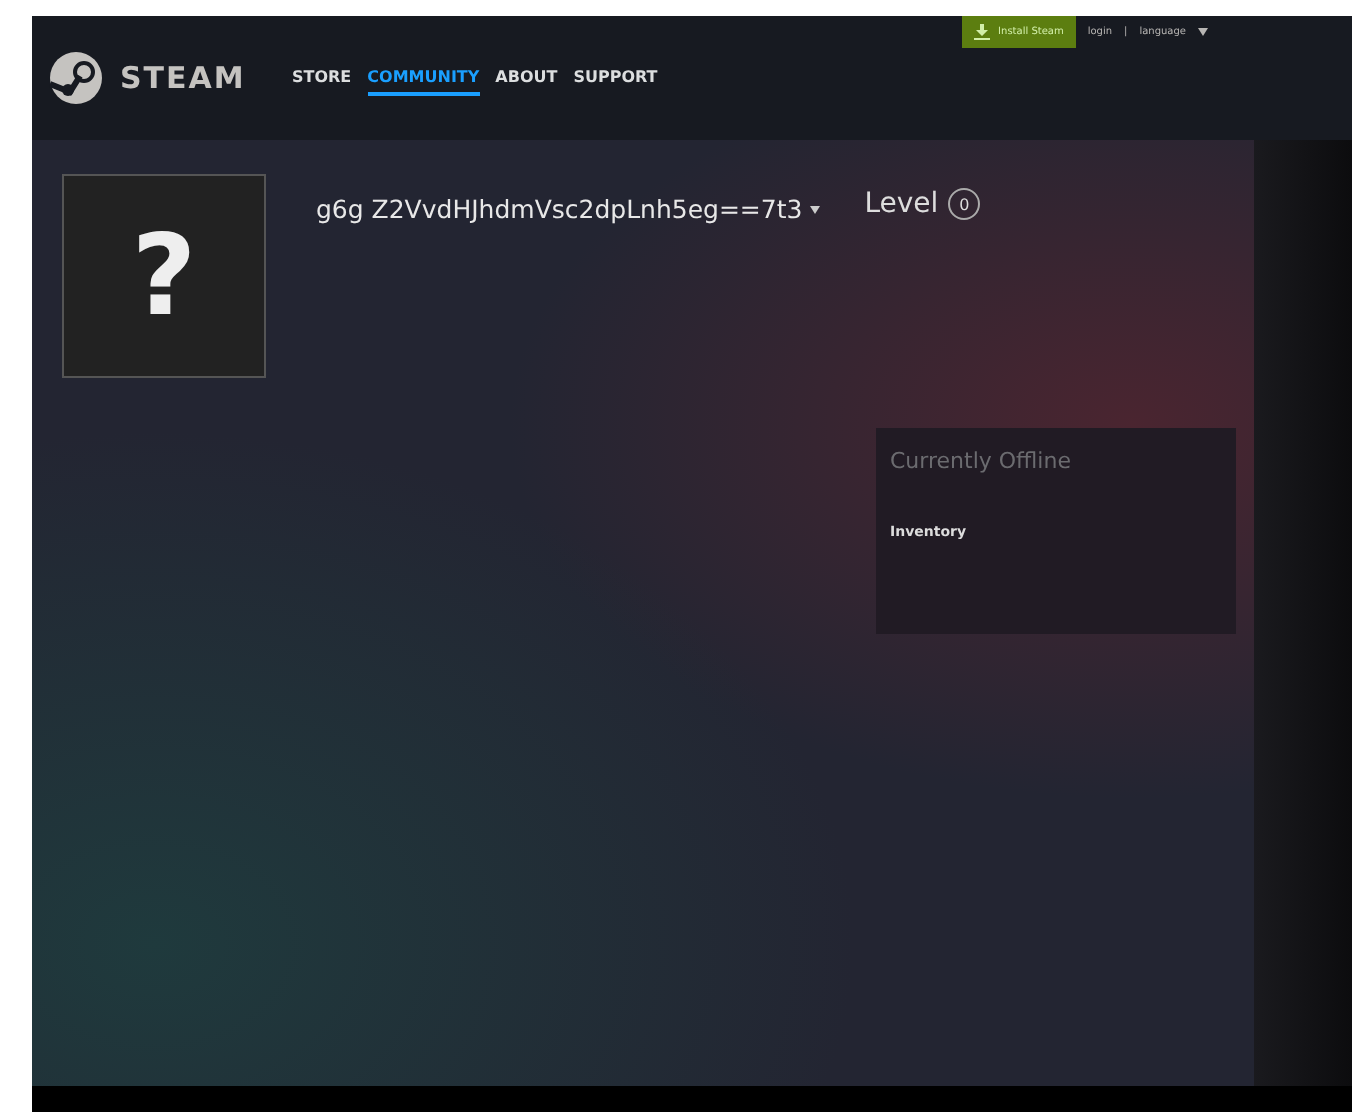  I want to click on nav-tab: ABOUT, so click(526, 78).